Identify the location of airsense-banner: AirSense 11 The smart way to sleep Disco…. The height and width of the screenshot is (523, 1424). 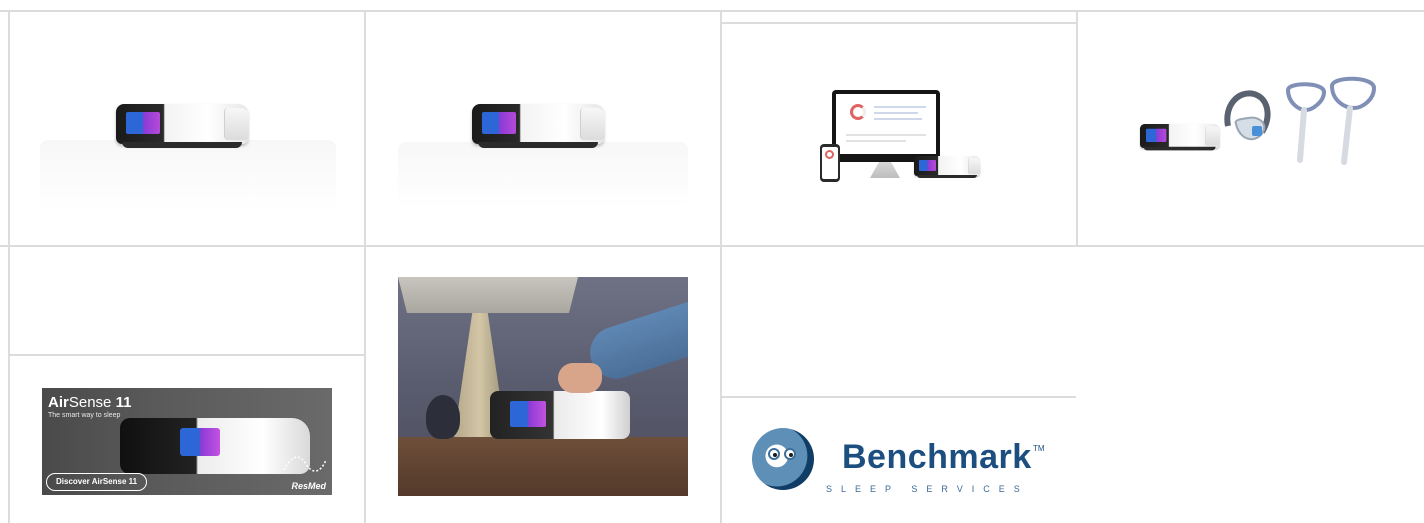
(187, 441).